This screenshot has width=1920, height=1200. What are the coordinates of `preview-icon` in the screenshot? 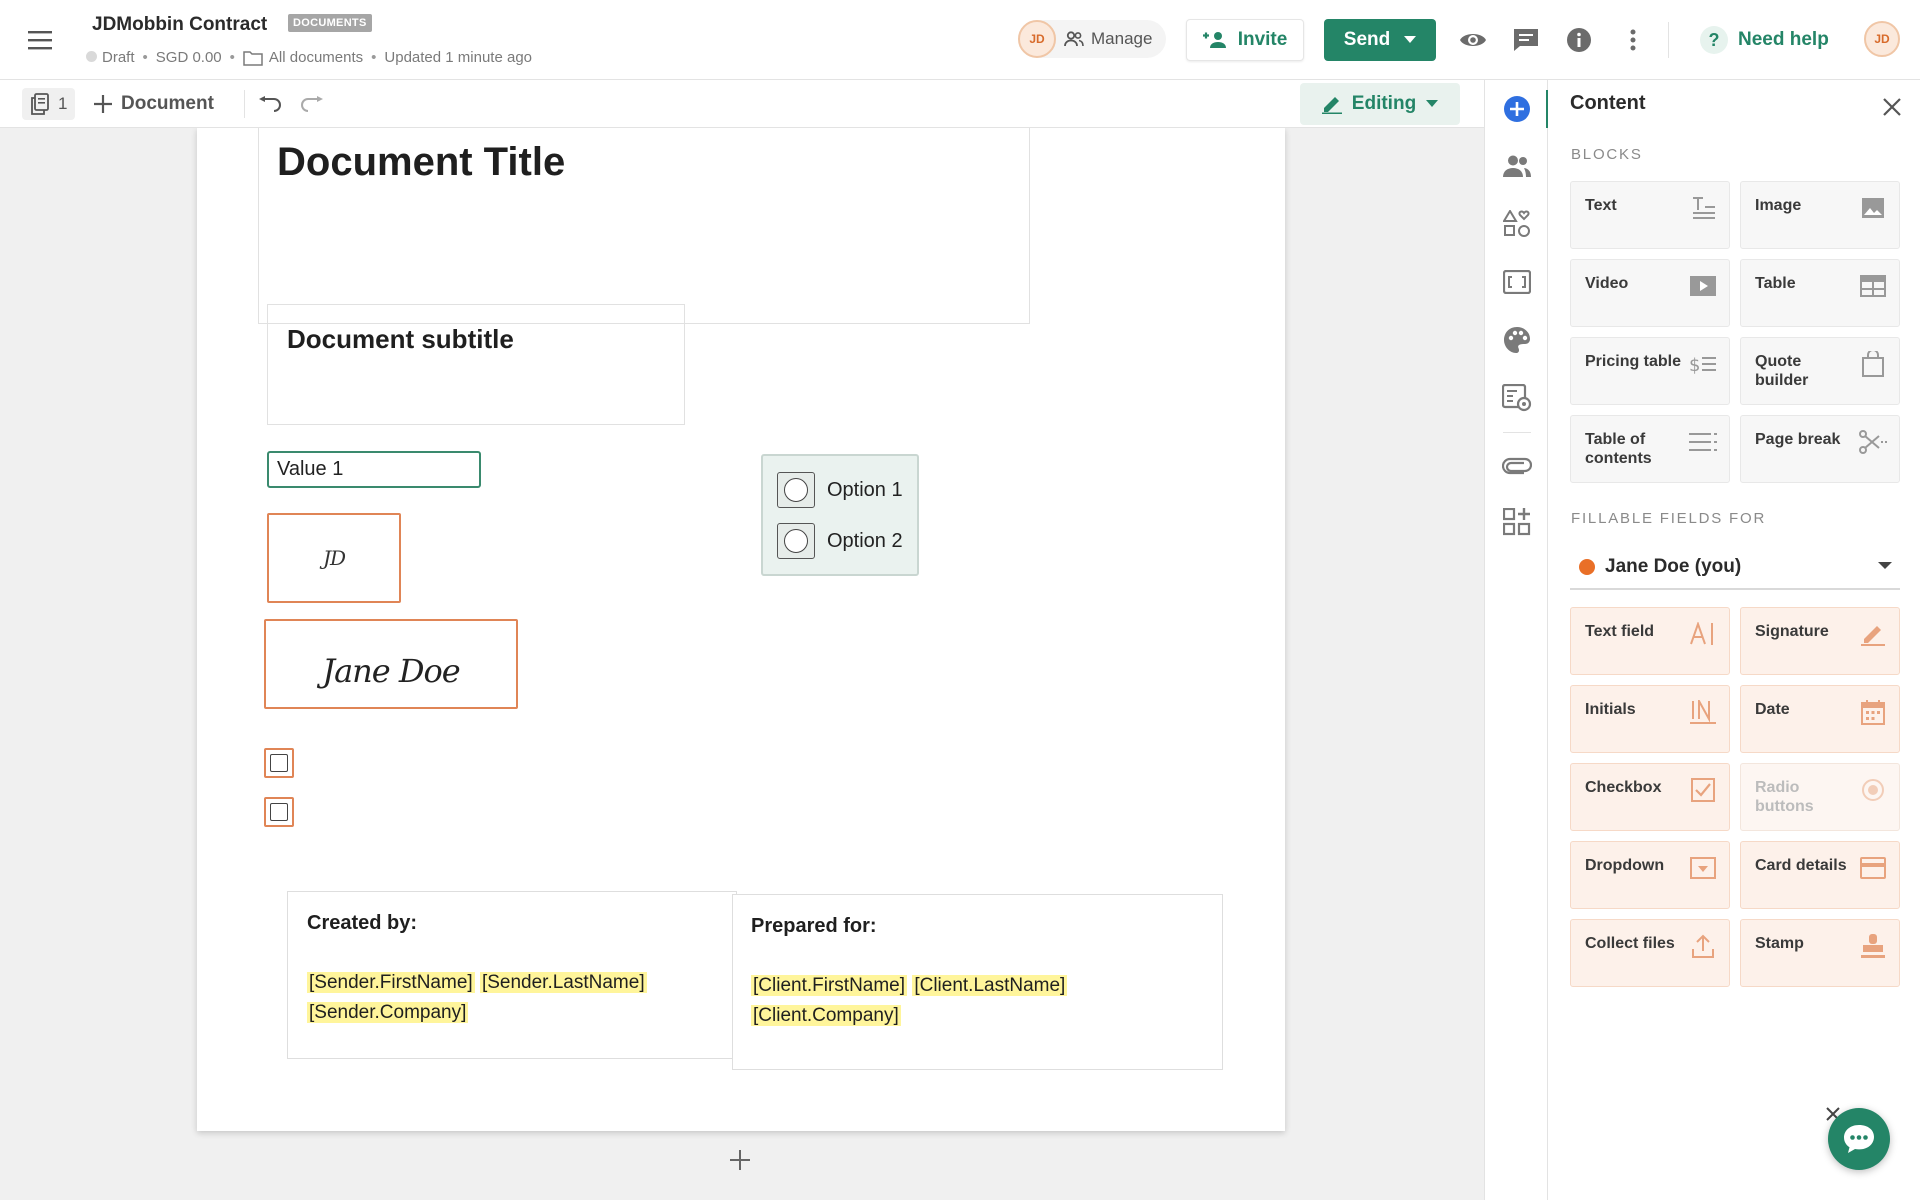 It's located at (1473, 40).